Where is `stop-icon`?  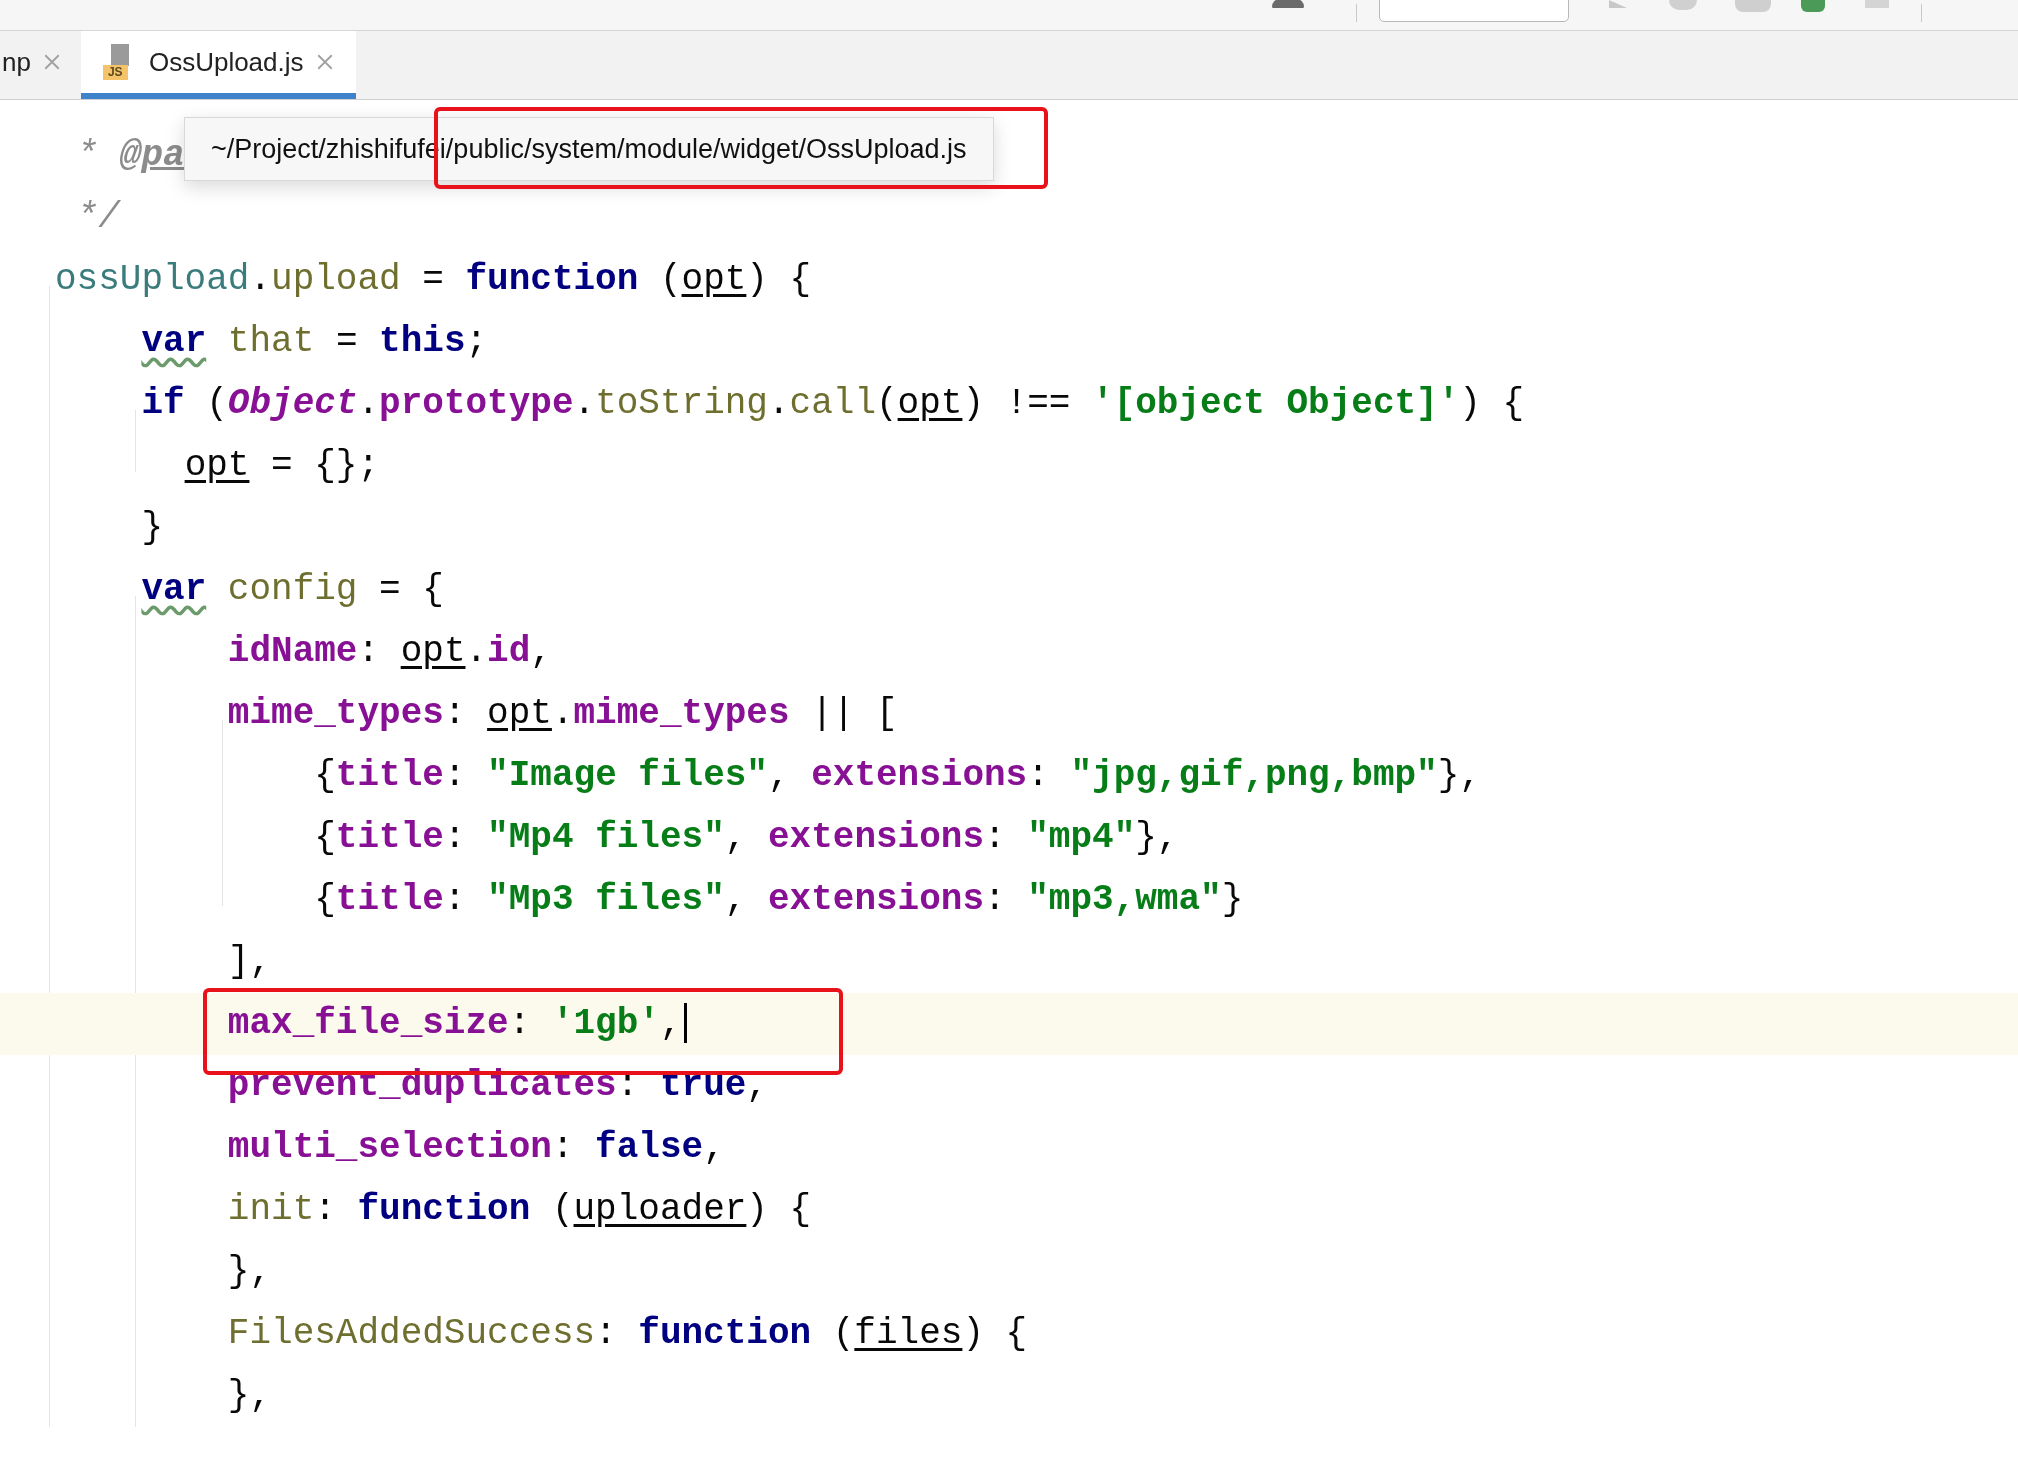 stop-icon is located at coordinates (1877, 4).